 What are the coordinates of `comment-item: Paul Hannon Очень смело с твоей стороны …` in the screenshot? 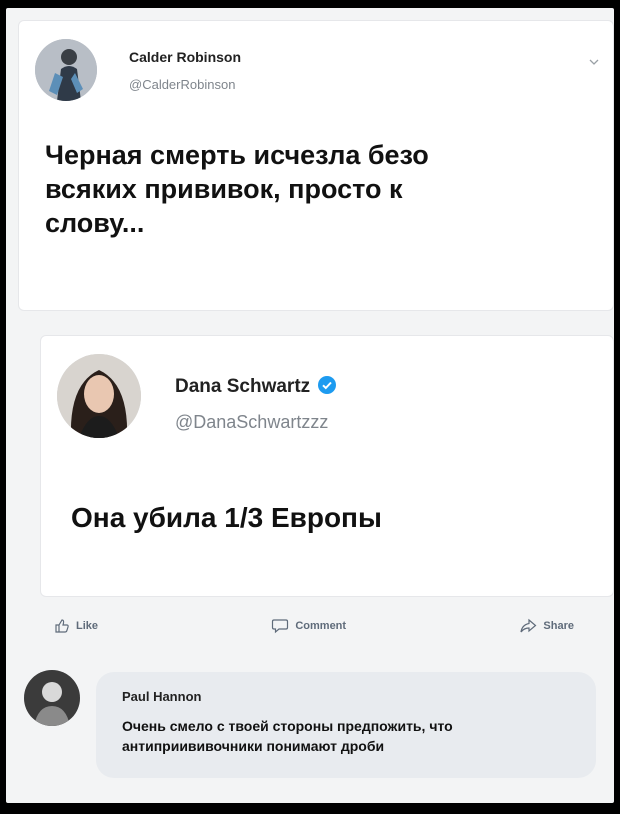 It's located at (315, 724).